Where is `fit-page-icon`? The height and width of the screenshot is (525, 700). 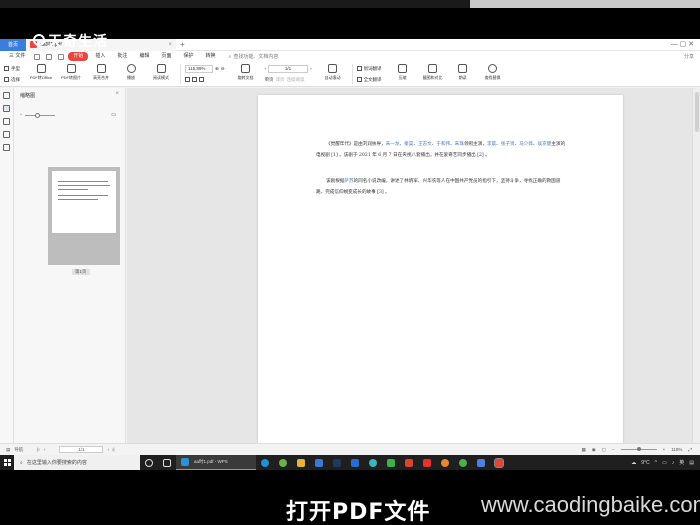 fit-page-icon is located at coordinates (187, 79).